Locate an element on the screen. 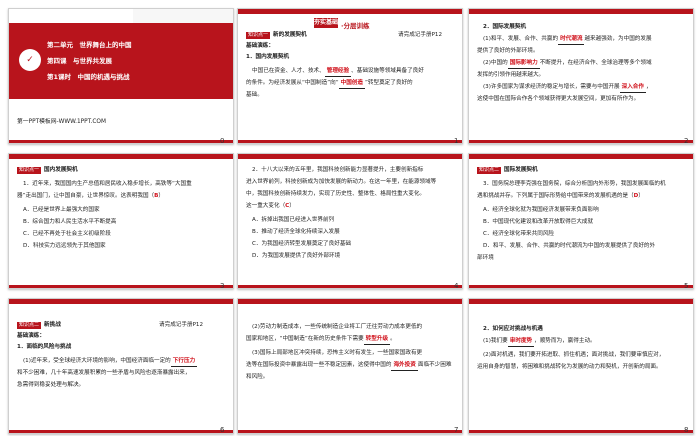 The width and height of the screenshot is (700, 436). option-a: A．已经是世界上最强大的国家 is located at coordinates (61, 210).